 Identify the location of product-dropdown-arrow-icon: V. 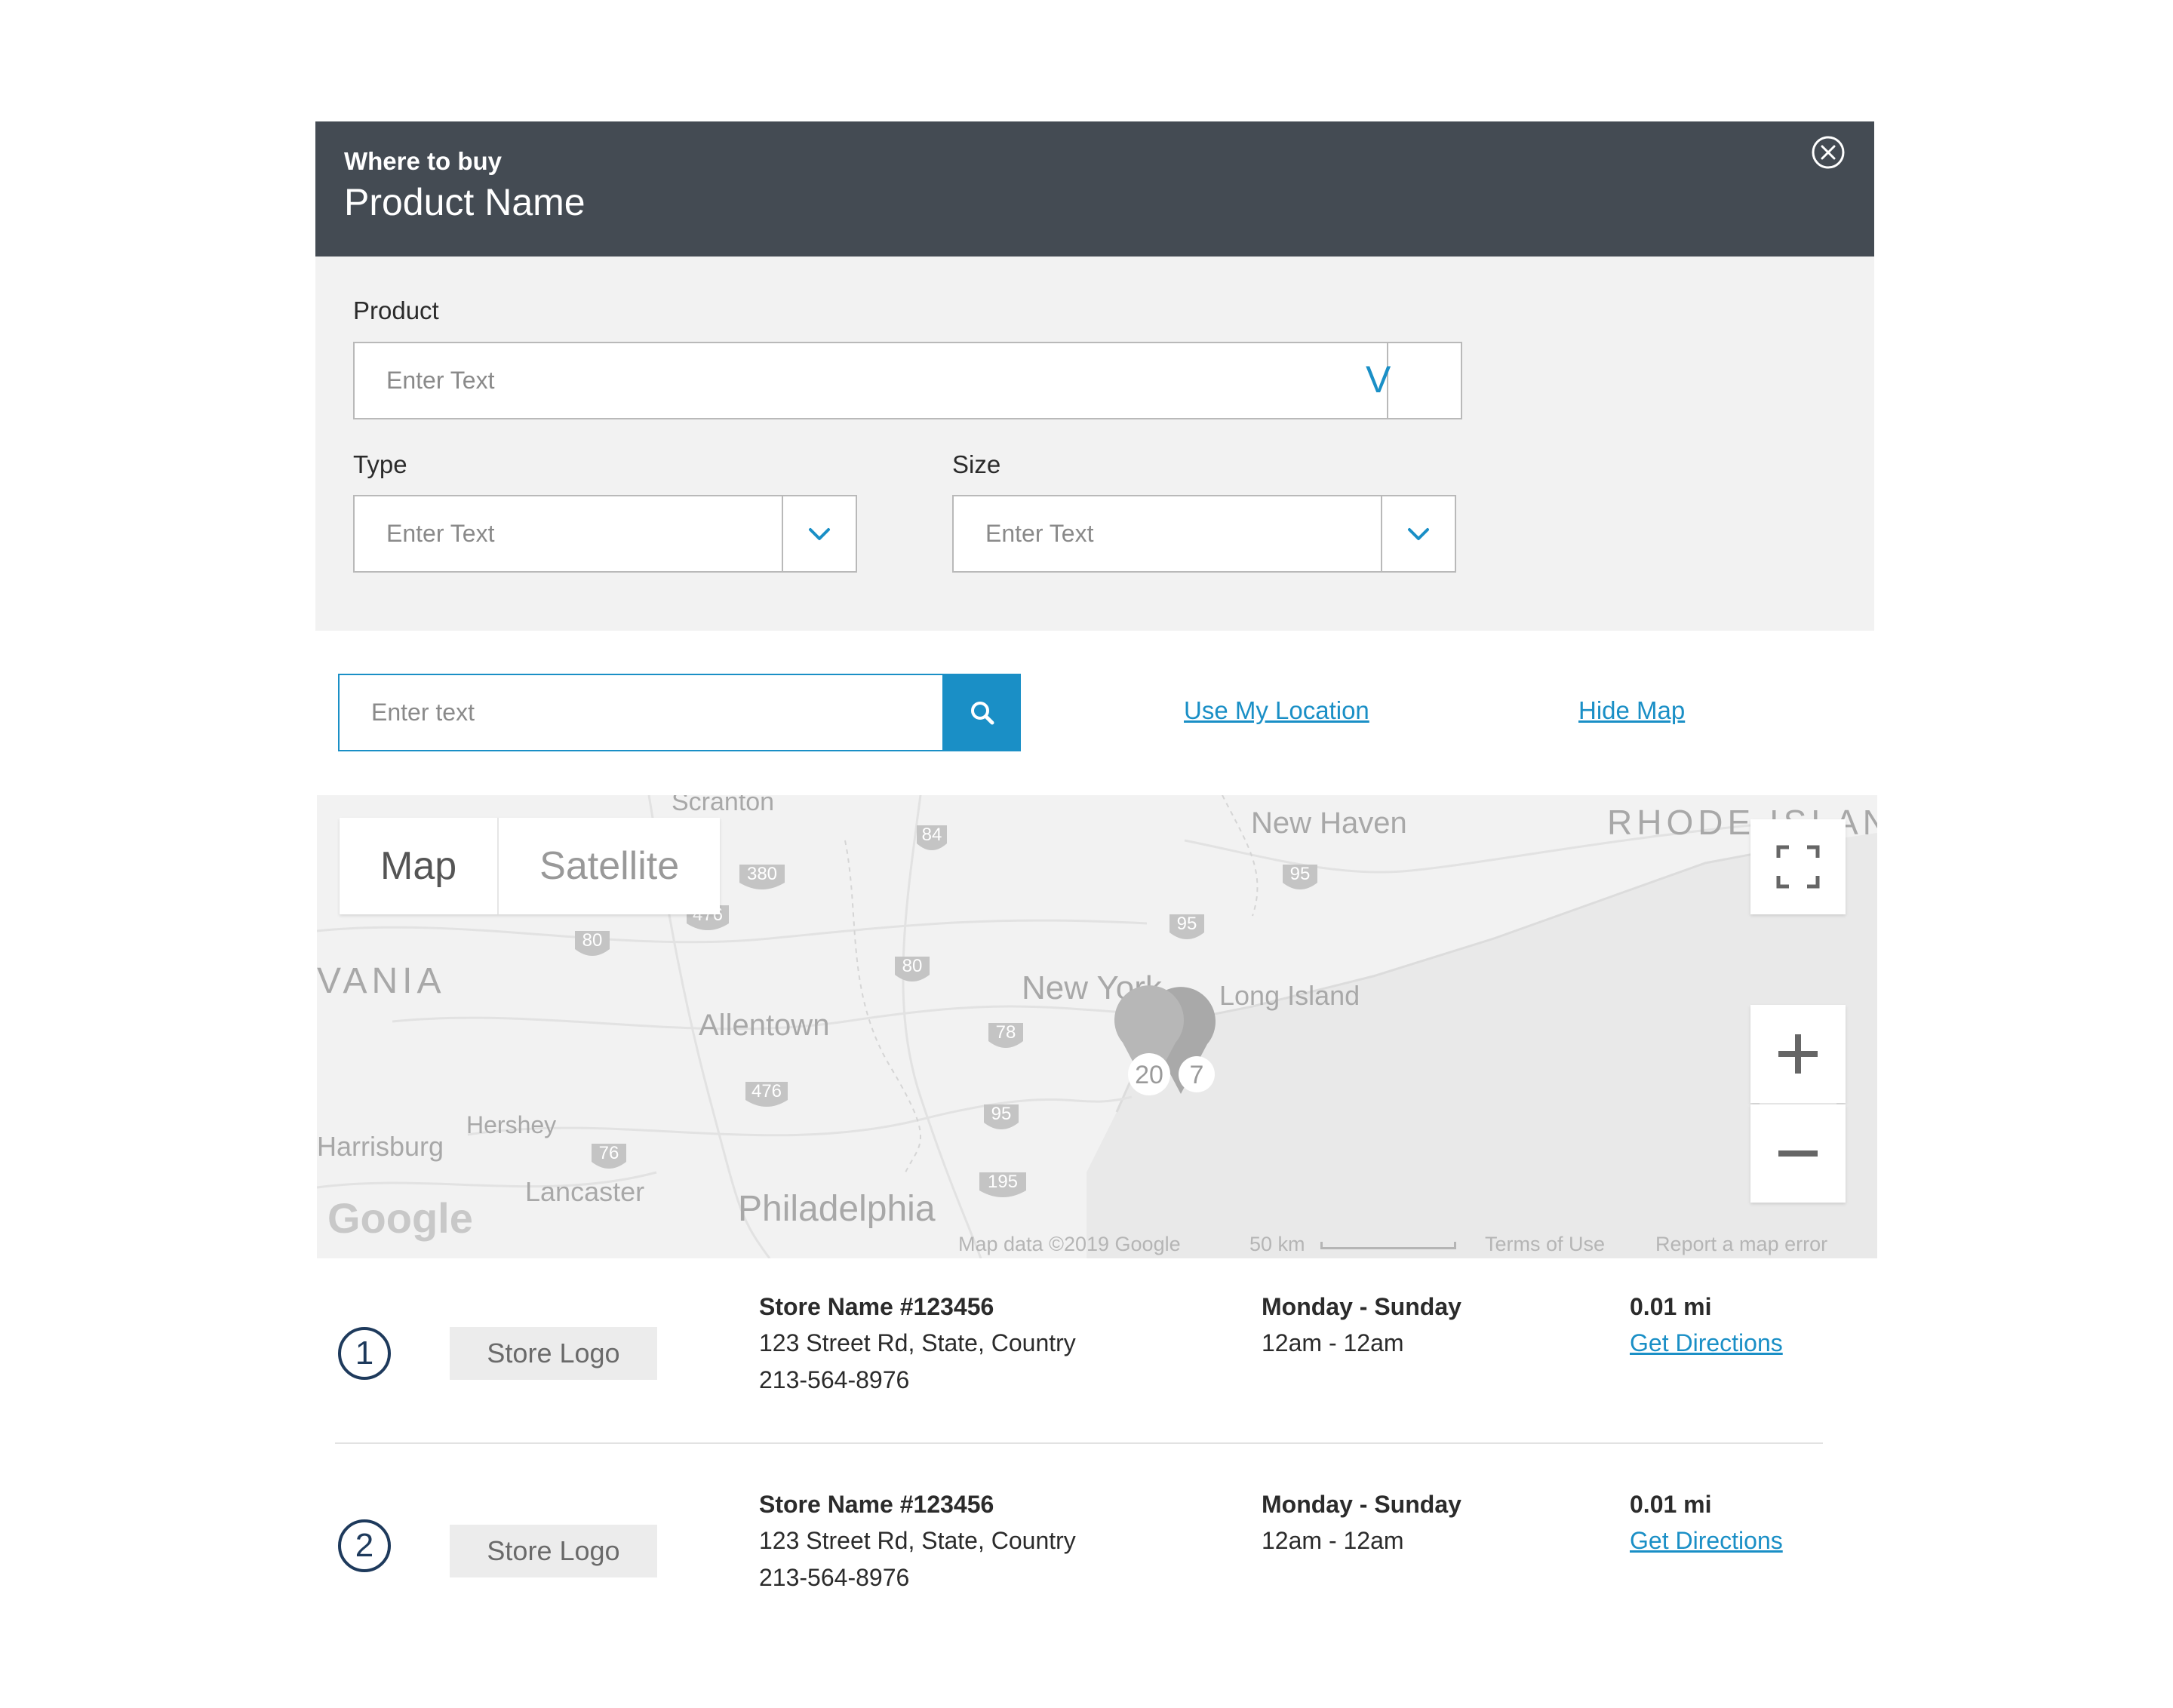
(1378, 379).